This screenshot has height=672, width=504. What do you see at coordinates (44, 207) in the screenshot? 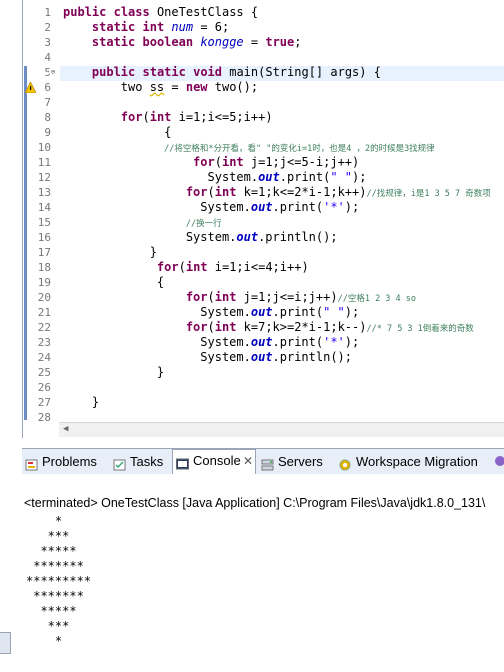
I see `line-number: 14` at bounding box center [44, 207].